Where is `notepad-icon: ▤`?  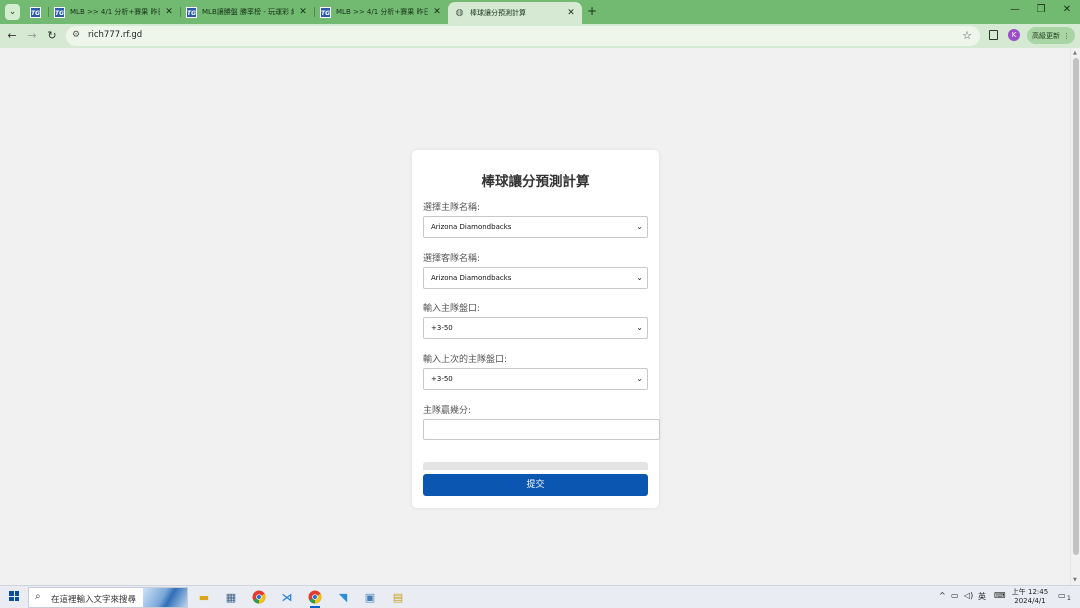 notepad-icon: ▤ is located at coordinates (398, 597).